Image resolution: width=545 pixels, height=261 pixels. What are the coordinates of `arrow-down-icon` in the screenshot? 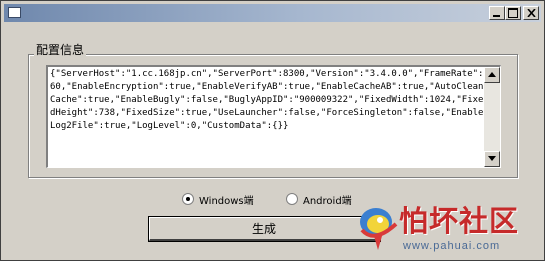 It's located at (492, 158).